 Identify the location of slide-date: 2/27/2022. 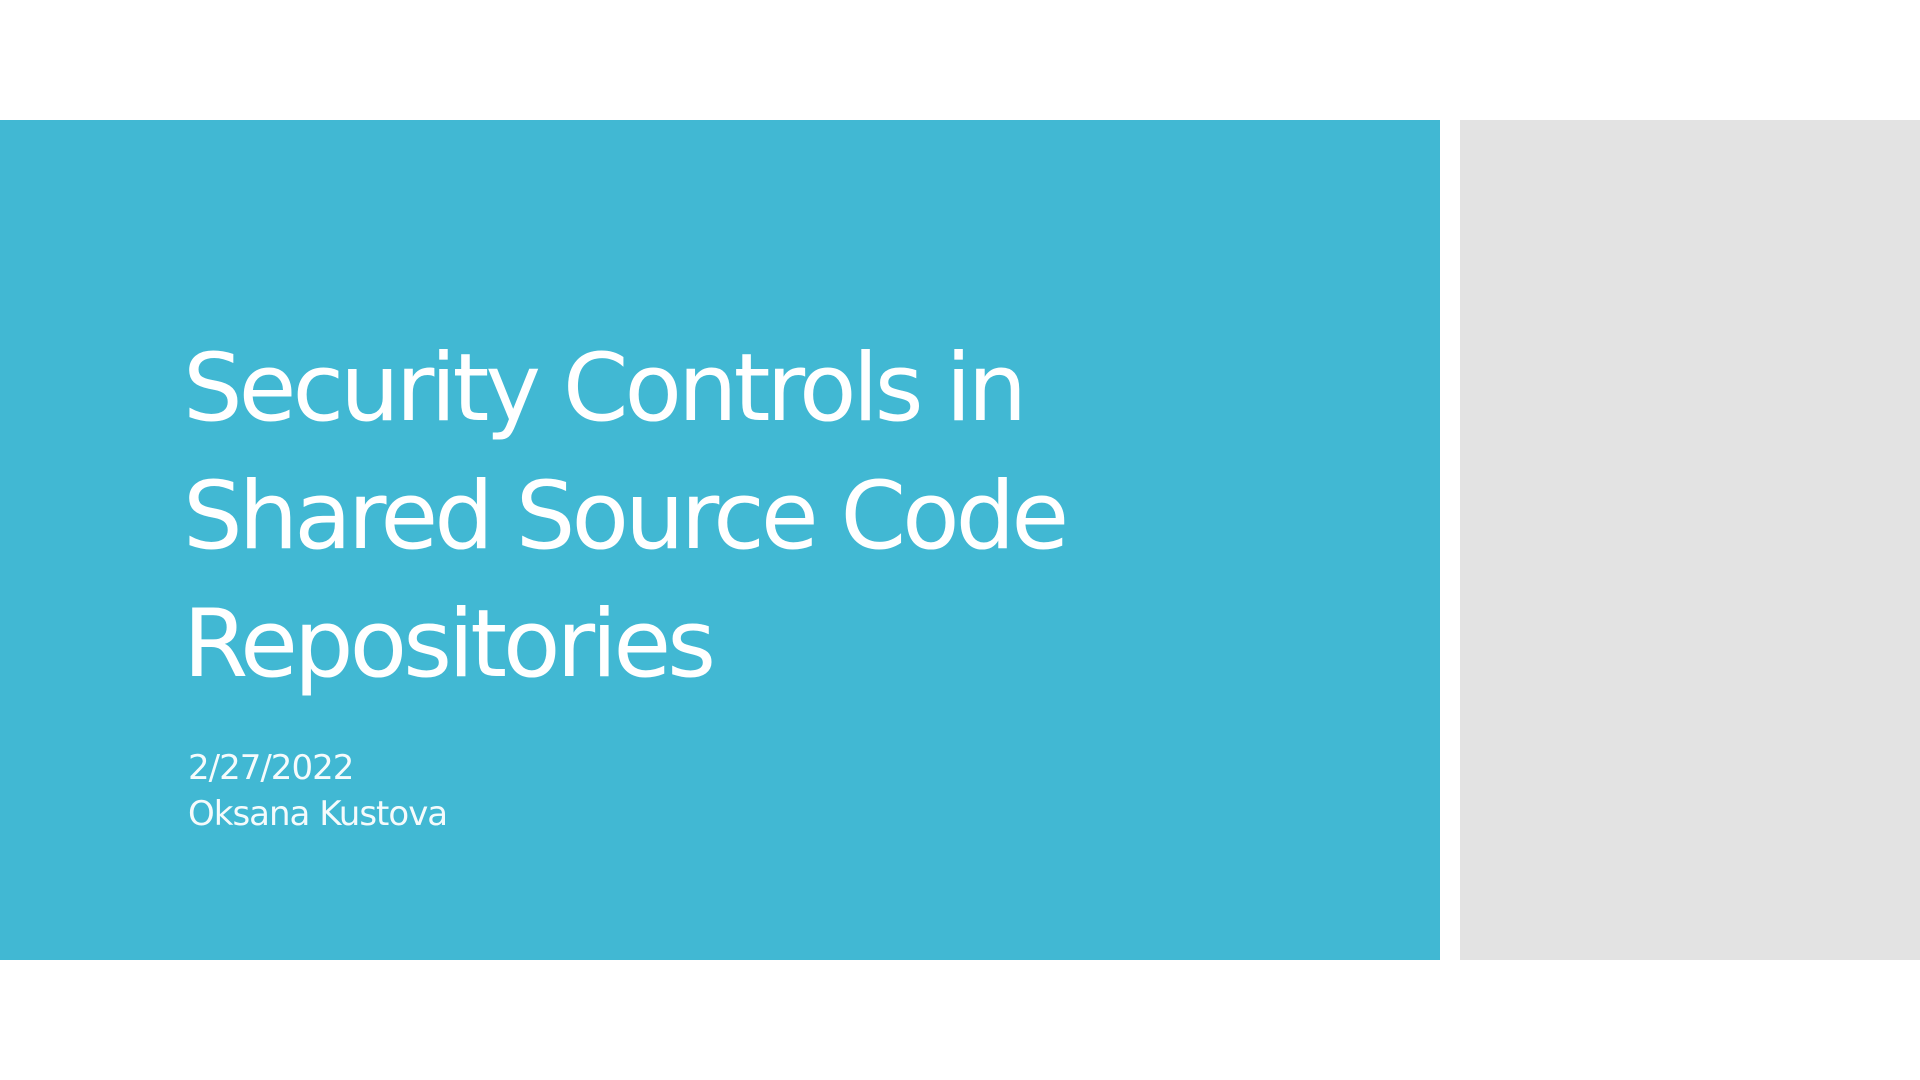
(271, 768).